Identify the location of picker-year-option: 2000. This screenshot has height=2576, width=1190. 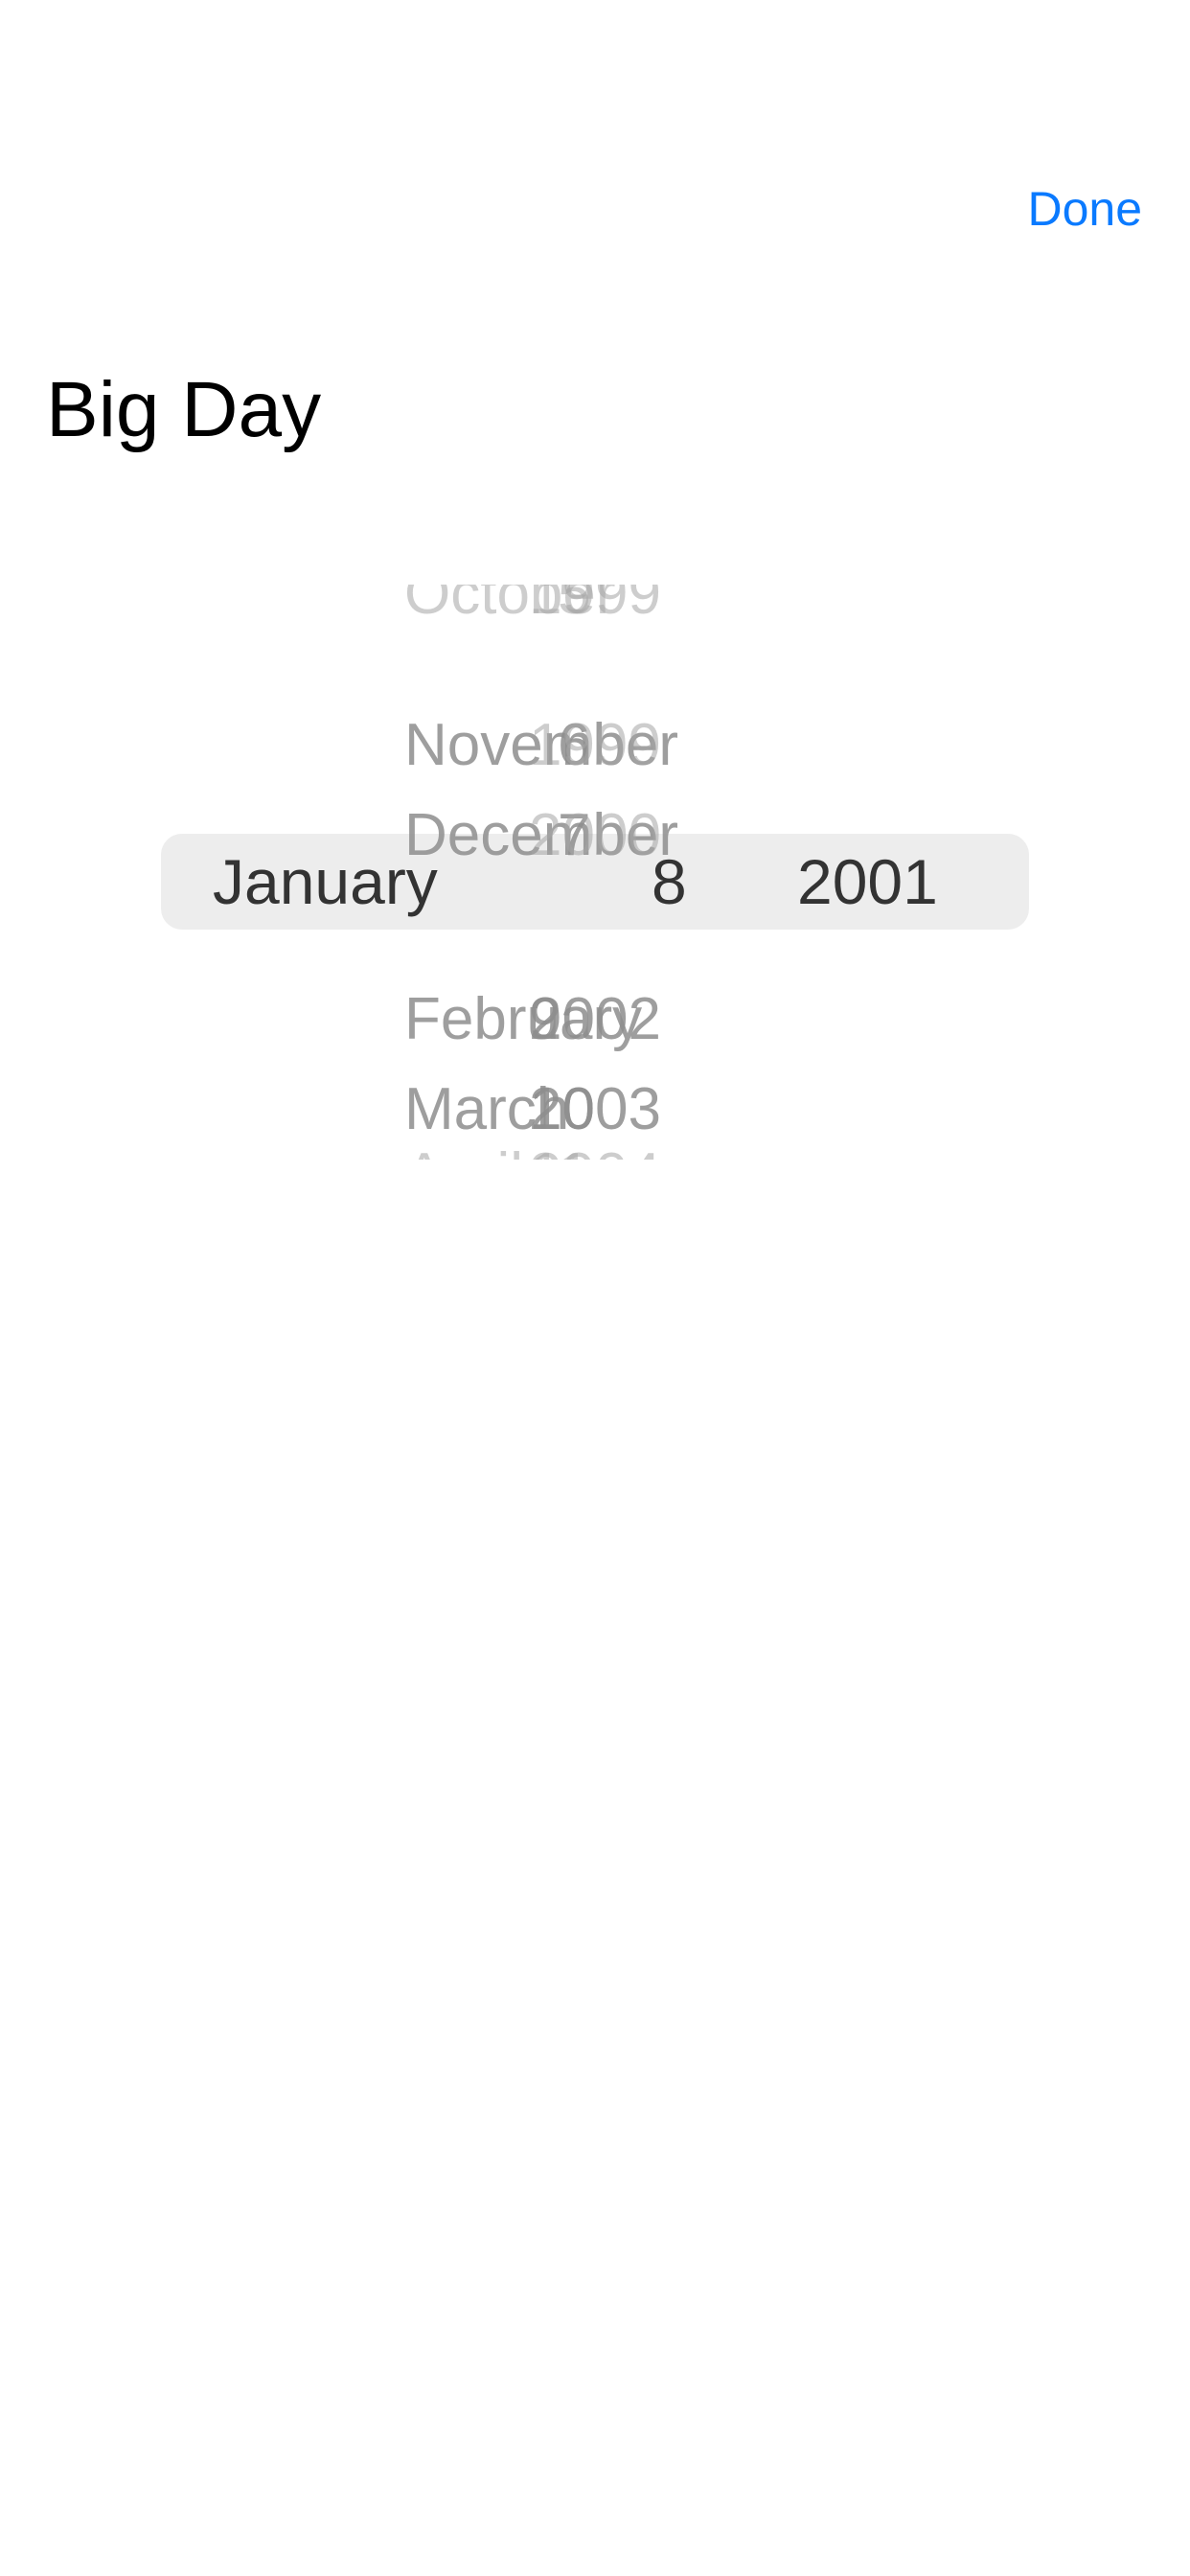
(595, 836).